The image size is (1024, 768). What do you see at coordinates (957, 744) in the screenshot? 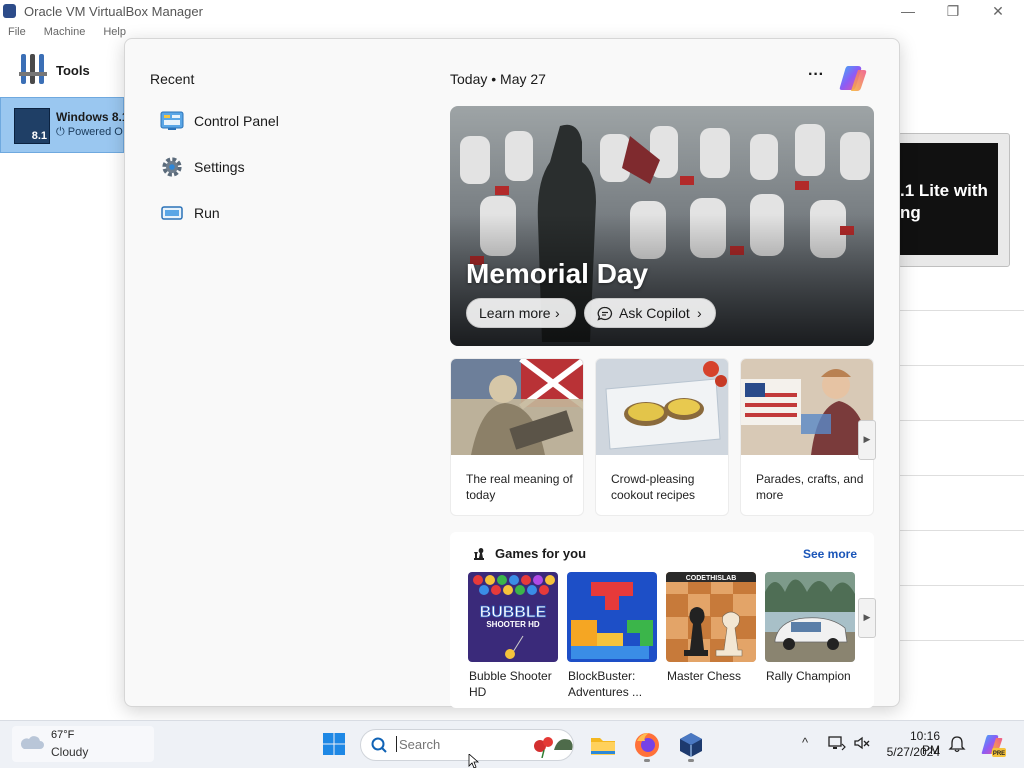
I see `notification-bell-icon` at bounding box center [957, 744].